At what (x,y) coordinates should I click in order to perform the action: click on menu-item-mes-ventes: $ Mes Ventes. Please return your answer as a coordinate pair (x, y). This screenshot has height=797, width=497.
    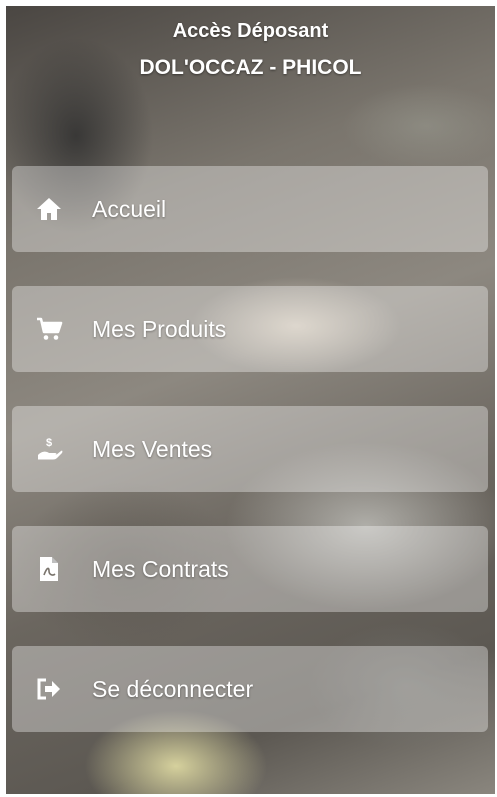
    Looking at the image, I should click on (250, 449).